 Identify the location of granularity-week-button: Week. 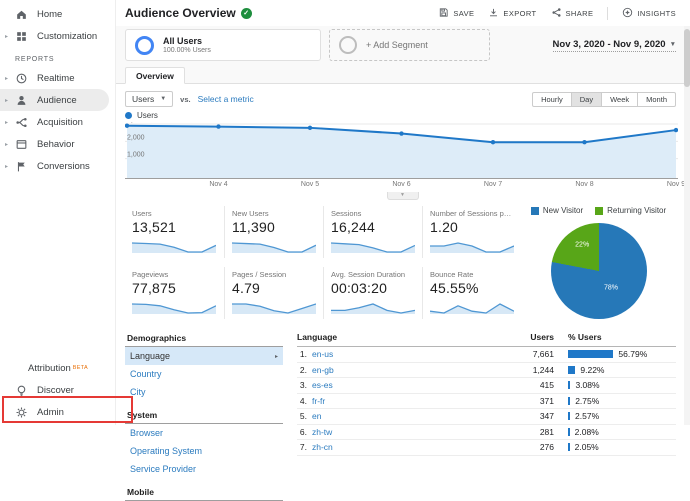
(620, 99).